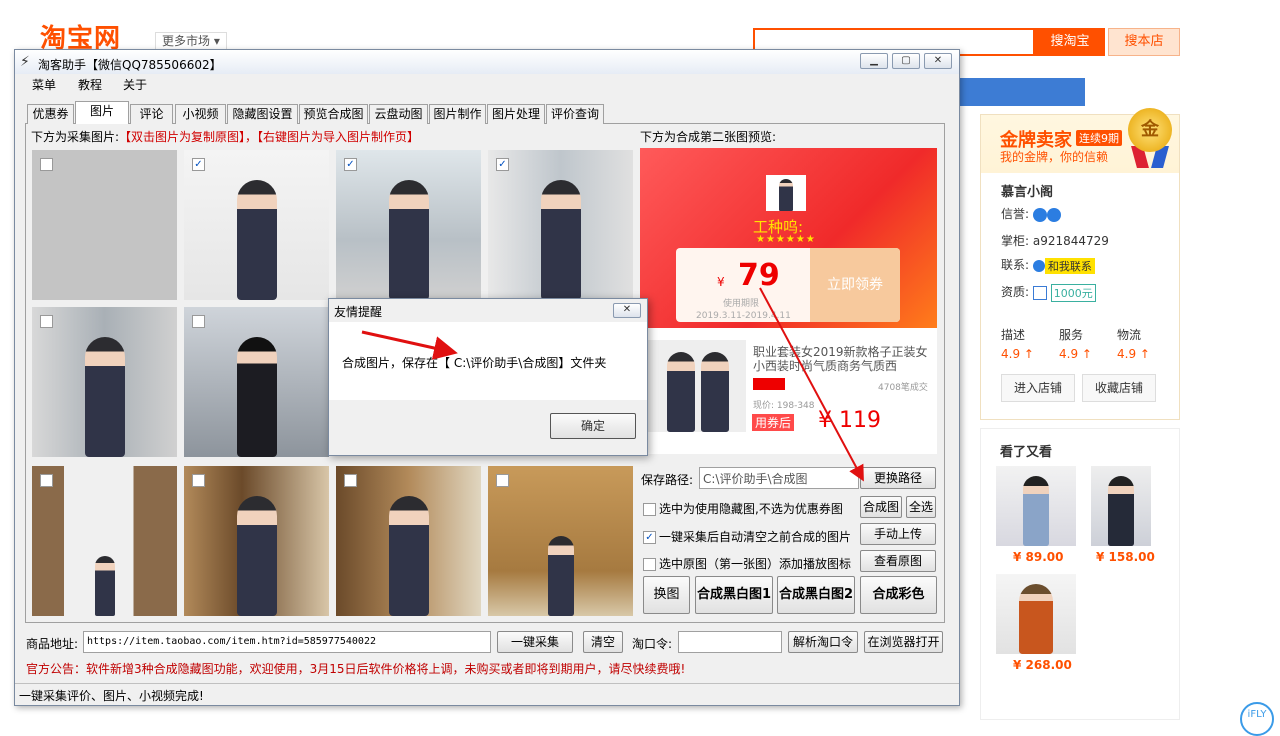 The width and height of the screenshot is (1280, 736). What do you see at coordinates (627, 310) in the screenshot?
I see `dialog-close-icon: ✕` at bounding box center [627, 310].